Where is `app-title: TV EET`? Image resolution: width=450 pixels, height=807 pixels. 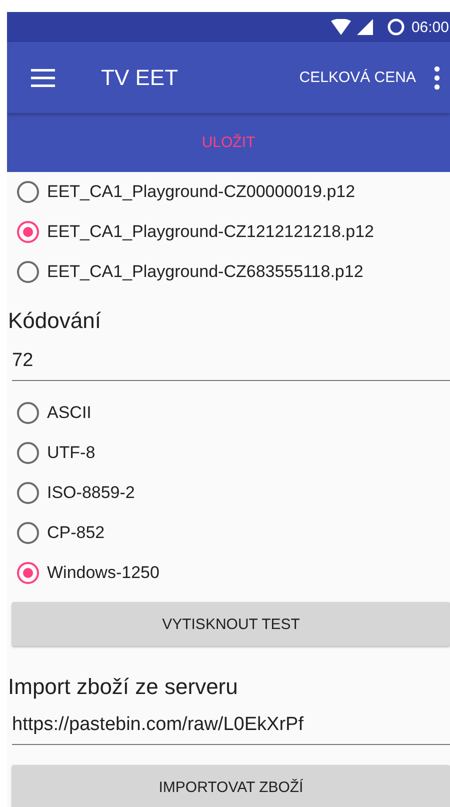 app-title: TV EET is located at coordinates (140, 77).